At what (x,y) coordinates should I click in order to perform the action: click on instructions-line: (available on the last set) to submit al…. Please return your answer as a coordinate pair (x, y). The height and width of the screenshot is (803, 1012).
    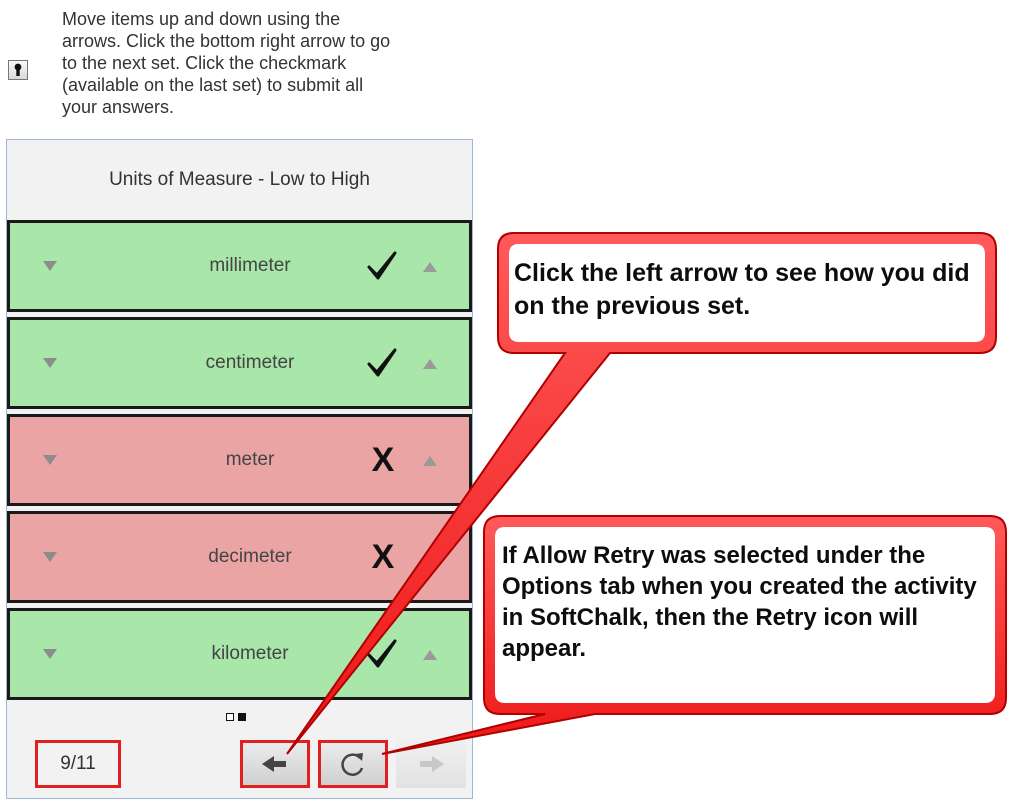
    Looking at the image, I should click on (213, 85).